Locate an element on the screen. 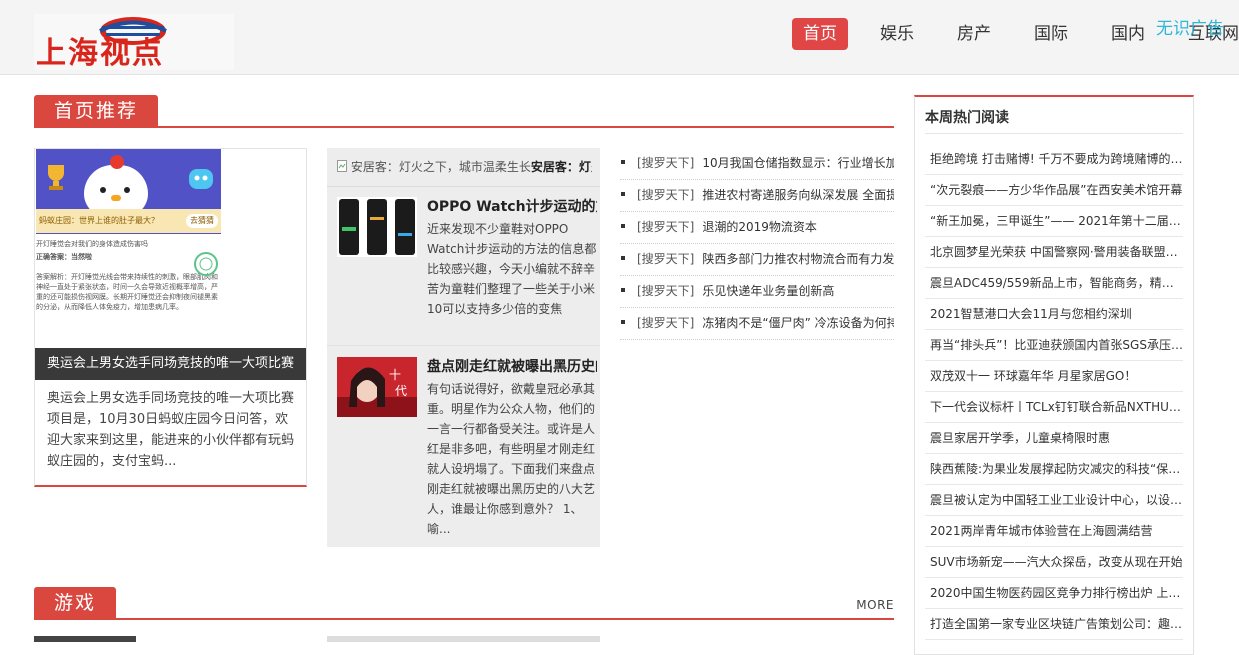 The image size is (1239, 655). news-list-item: [搜罗天下] 陕西多部门力推农村物流合而有力发展 is located at coordinates (757, 260).